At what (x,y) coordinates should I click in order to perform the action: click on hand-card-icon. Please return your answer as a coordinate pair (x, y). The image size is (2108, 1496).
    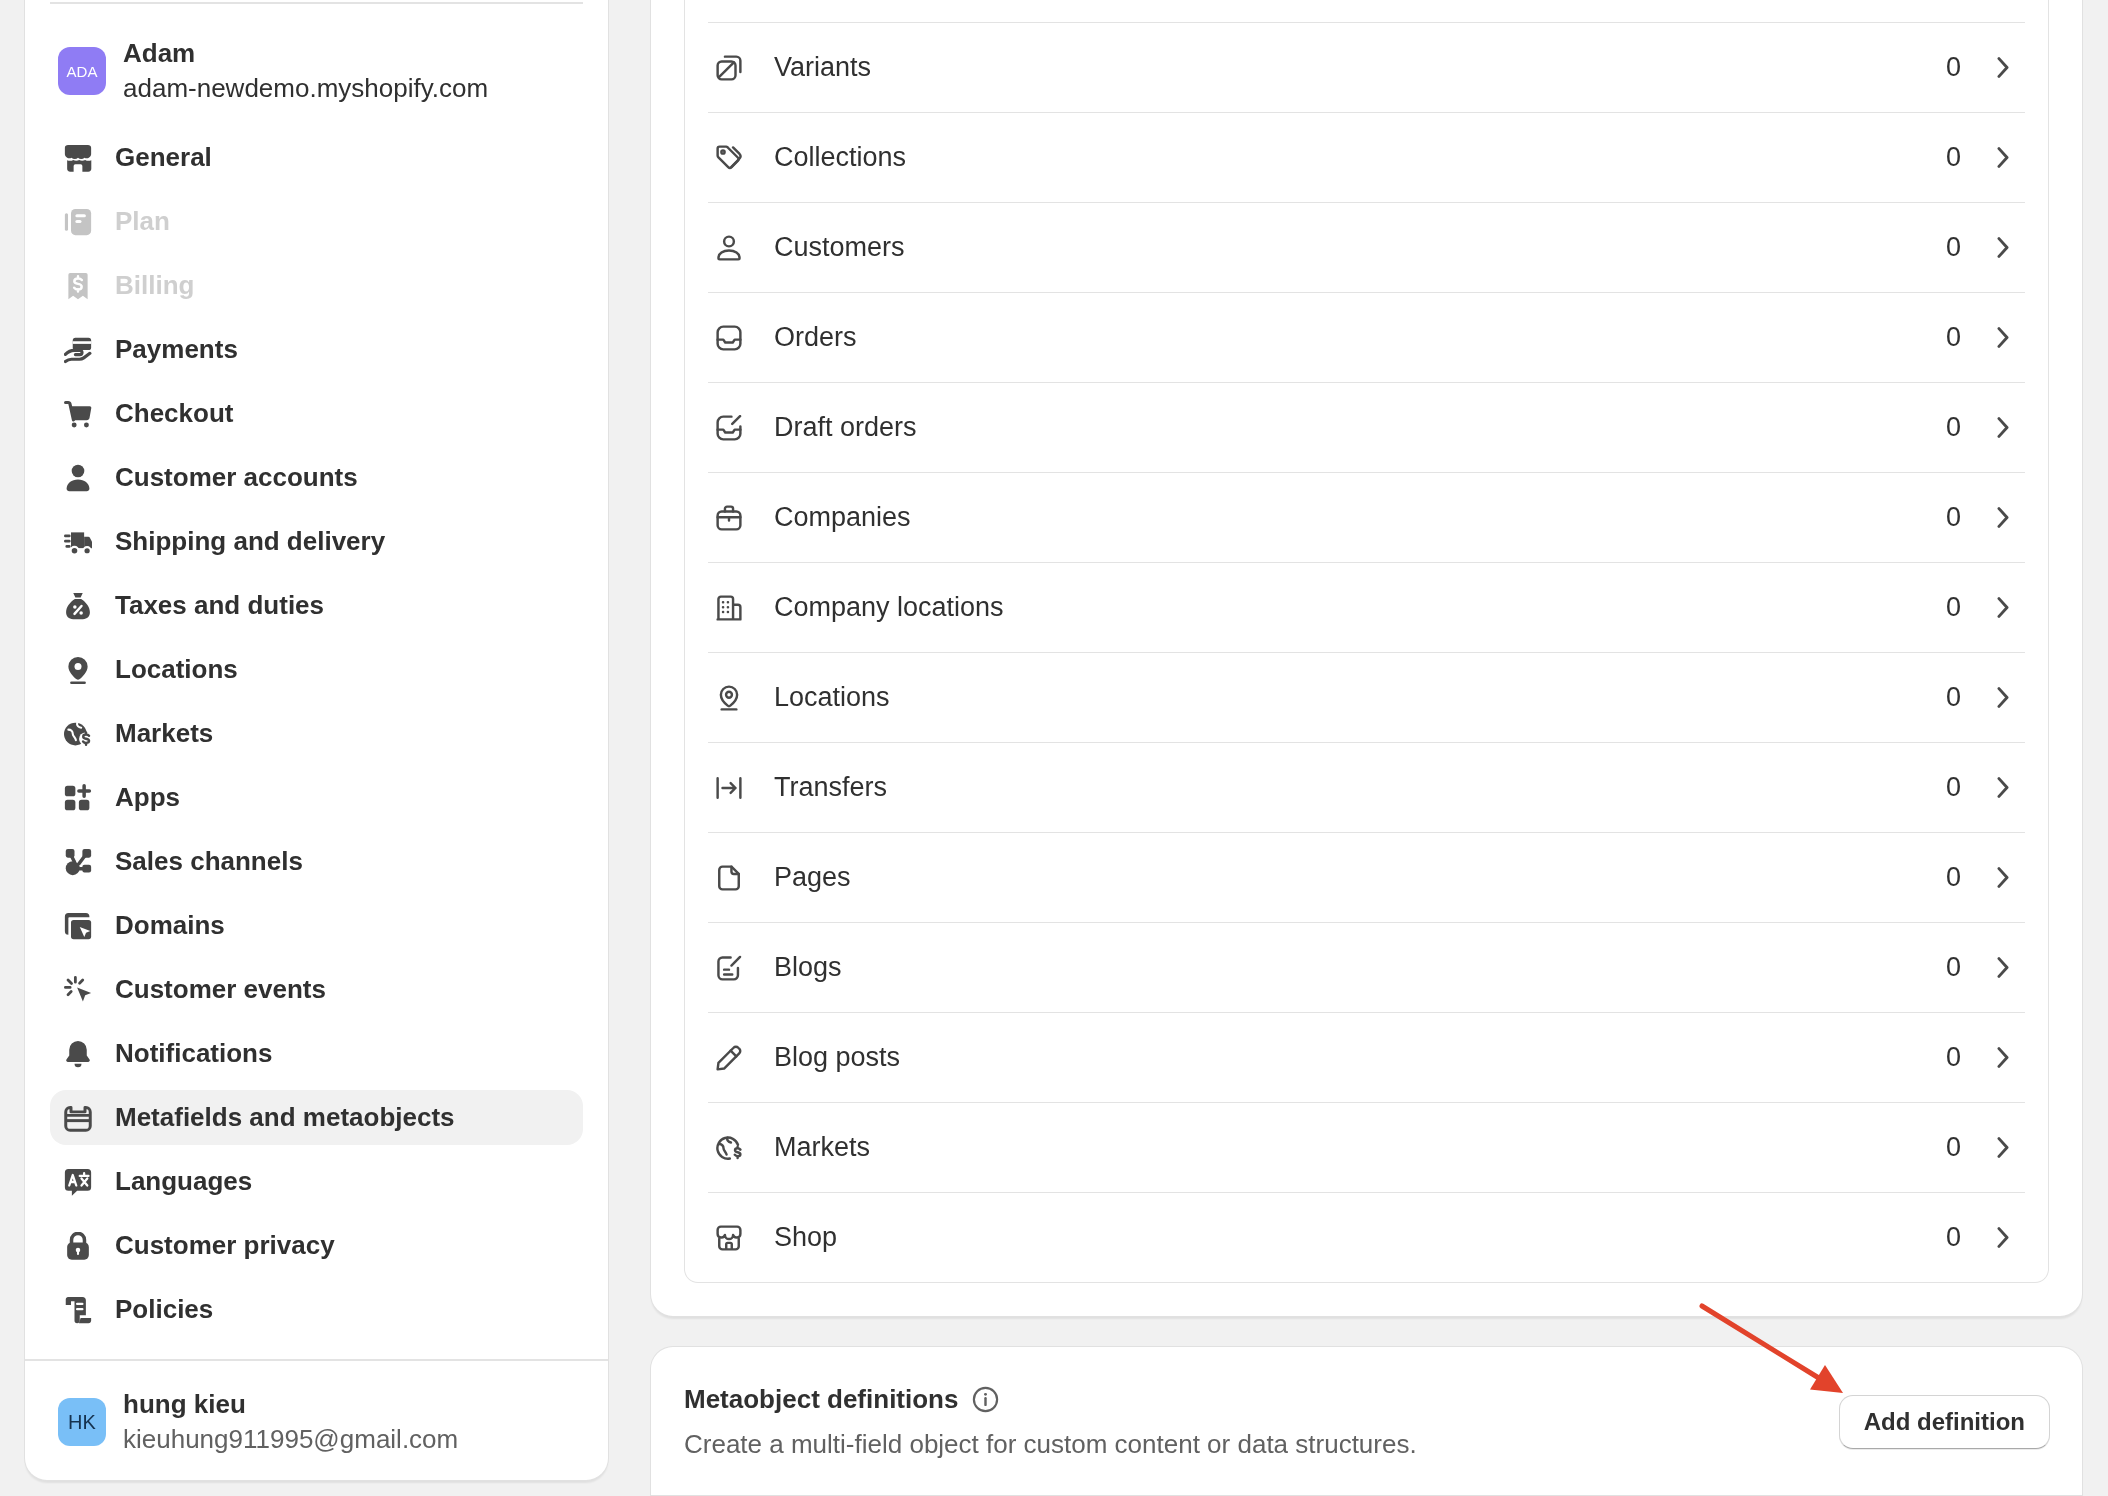
    Looking at the image, I should click on (78, 349).